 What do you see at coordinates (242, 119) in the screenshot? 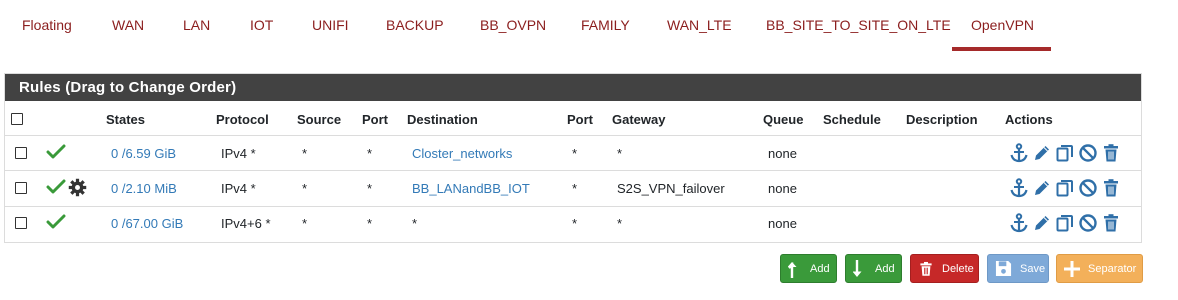
I see `header-protocol: Protocol` at bounding box center [242, 119].